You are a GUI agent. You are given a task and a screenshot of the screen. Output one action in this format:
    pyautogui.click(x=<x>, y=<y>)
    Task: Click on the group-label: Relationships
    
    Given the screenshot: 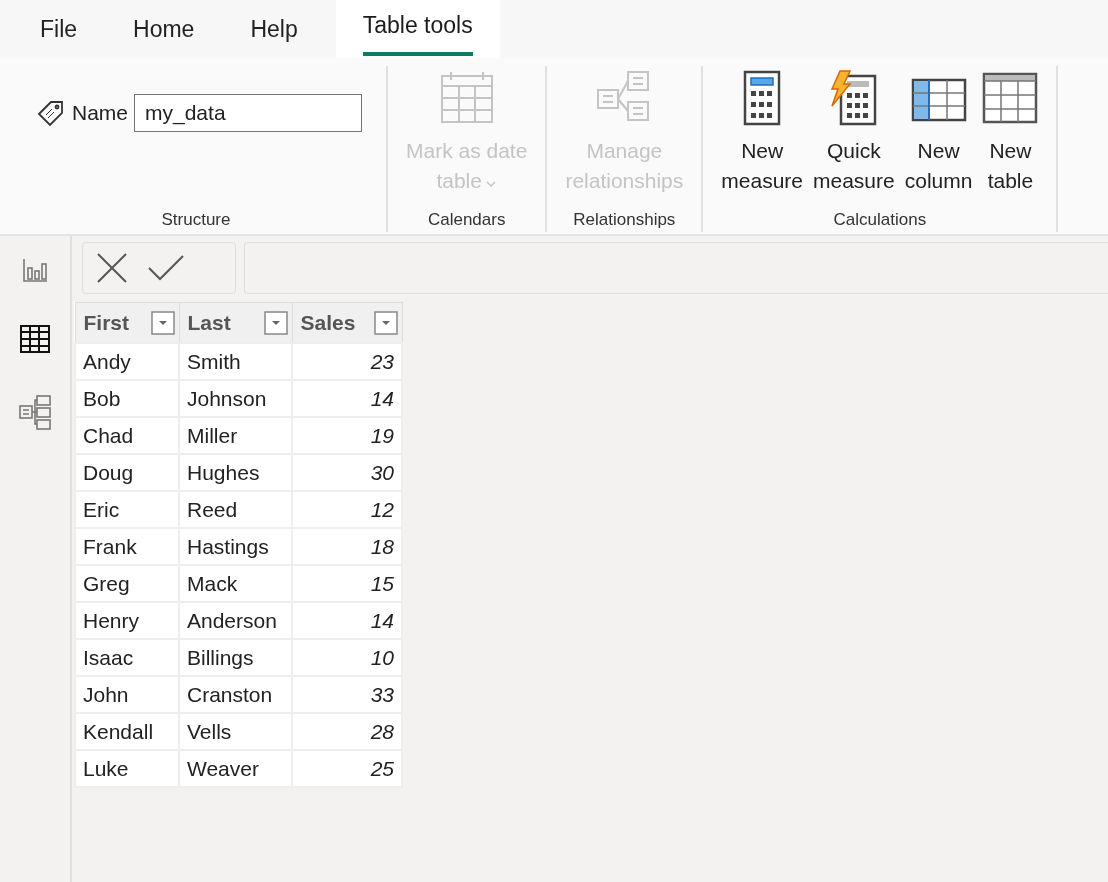 What is the action you would take?
    pyautogui.click(x=624, y=220)
    